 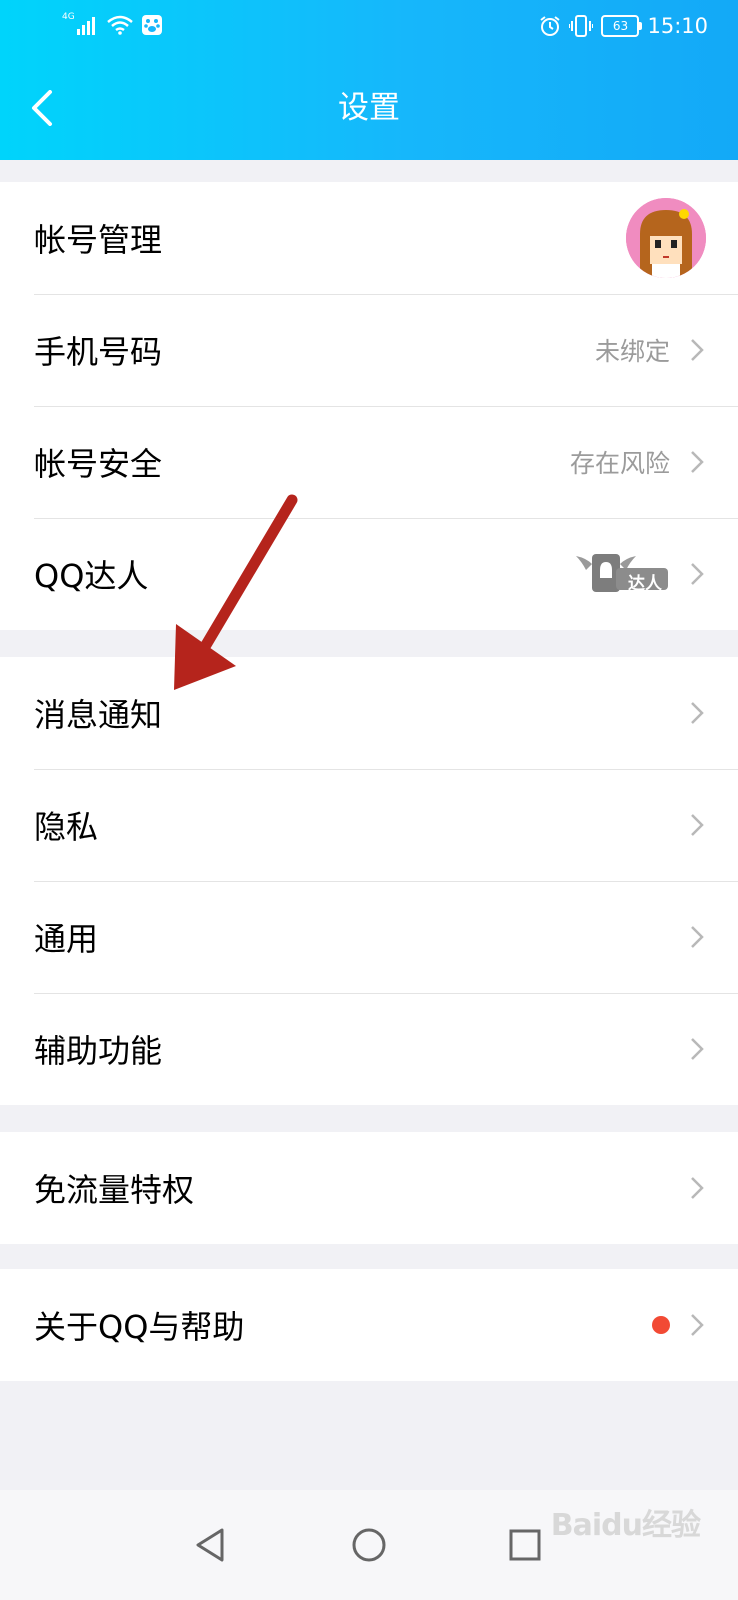 I want to click on row-label: QQ达人, so click(x=91, y=576).